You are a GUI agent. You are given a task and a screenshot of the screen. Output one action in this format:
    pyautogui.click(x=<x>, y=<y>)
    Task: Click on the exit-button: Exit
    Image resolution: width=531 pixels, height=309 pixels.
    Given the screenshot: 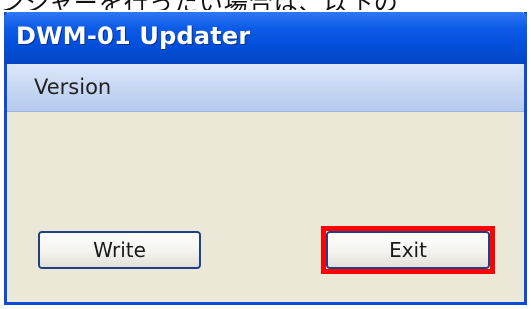 What is the action you would take?
    pyautogui.click(x=408, y=250)
    